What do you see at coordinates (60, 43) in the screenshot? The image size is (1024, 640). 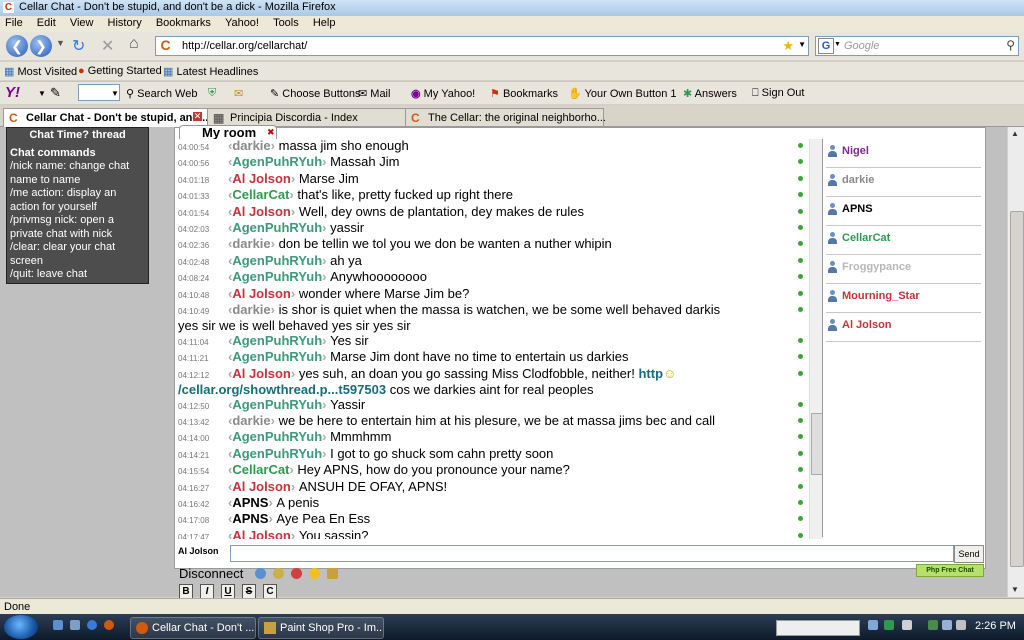 I see `history-dropdown-icon: ▼` at bounding box center [60, 43].